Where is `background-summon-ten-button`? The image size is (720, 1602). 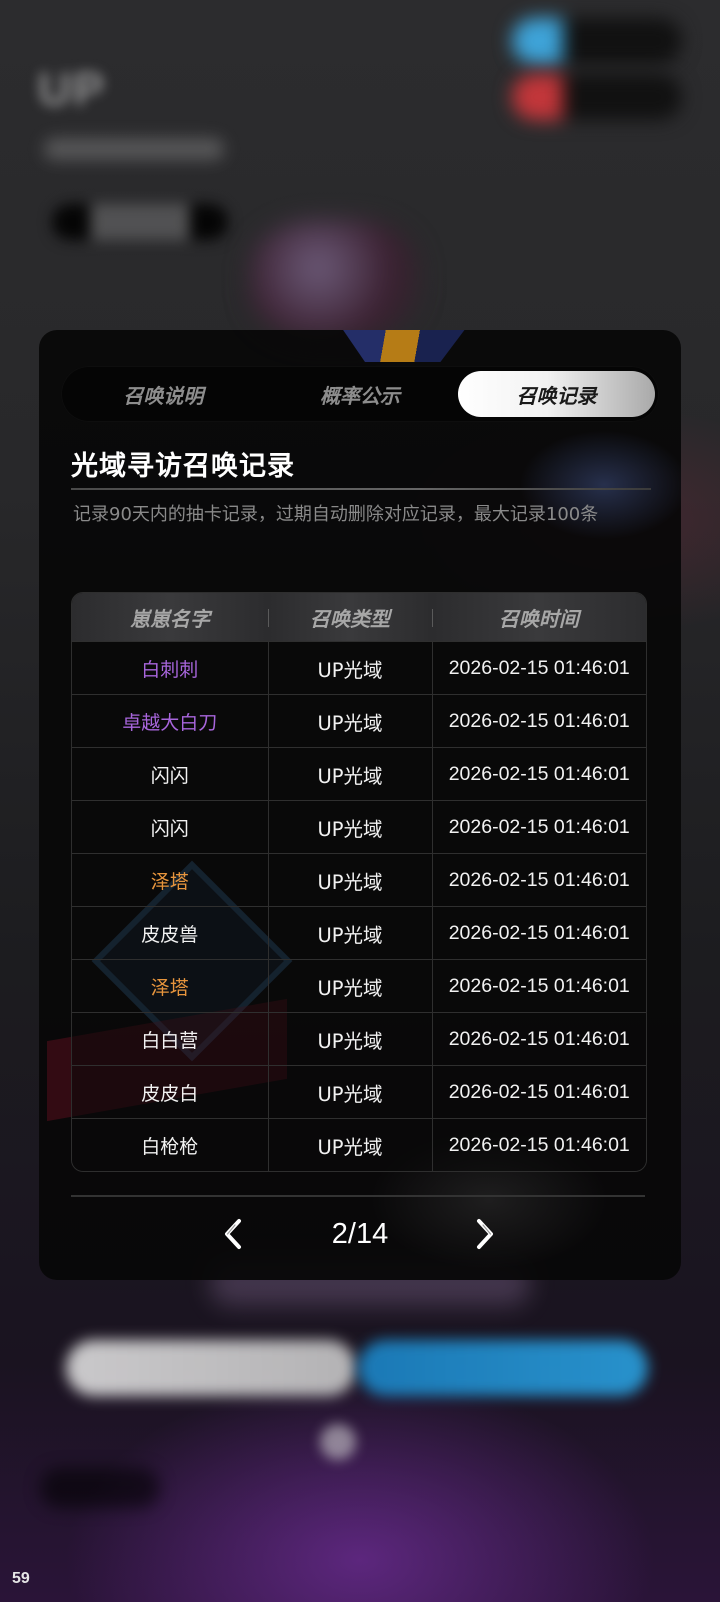
background-summon-ten-button is located at coordinates (503, 1368).